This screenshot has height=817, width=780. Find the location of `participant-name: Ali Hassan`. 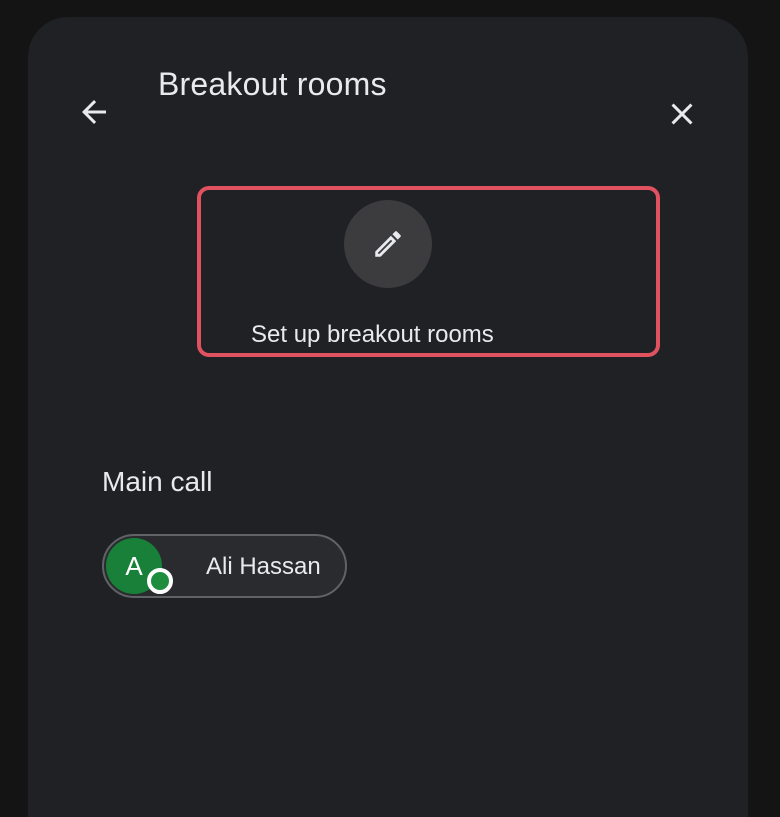

participant-name: Ali Hassan is located at coordinates (263, 566).